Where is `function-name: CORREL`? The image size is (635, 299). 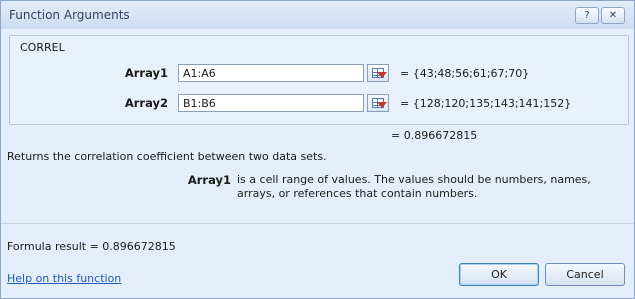
function-name: CORREL is located at coordinates (42, 47).